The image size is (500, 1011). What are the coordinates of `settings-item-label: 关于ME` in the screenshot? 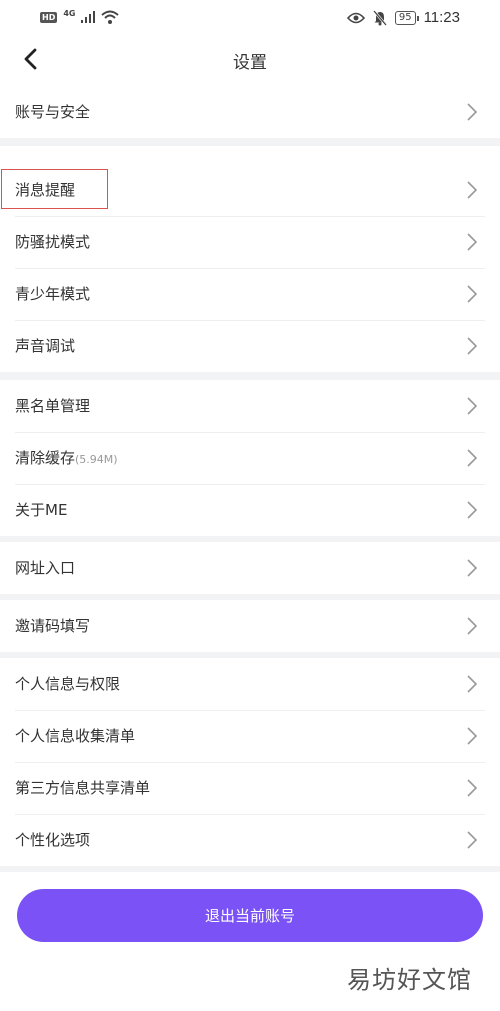 It's located at (41, 510).